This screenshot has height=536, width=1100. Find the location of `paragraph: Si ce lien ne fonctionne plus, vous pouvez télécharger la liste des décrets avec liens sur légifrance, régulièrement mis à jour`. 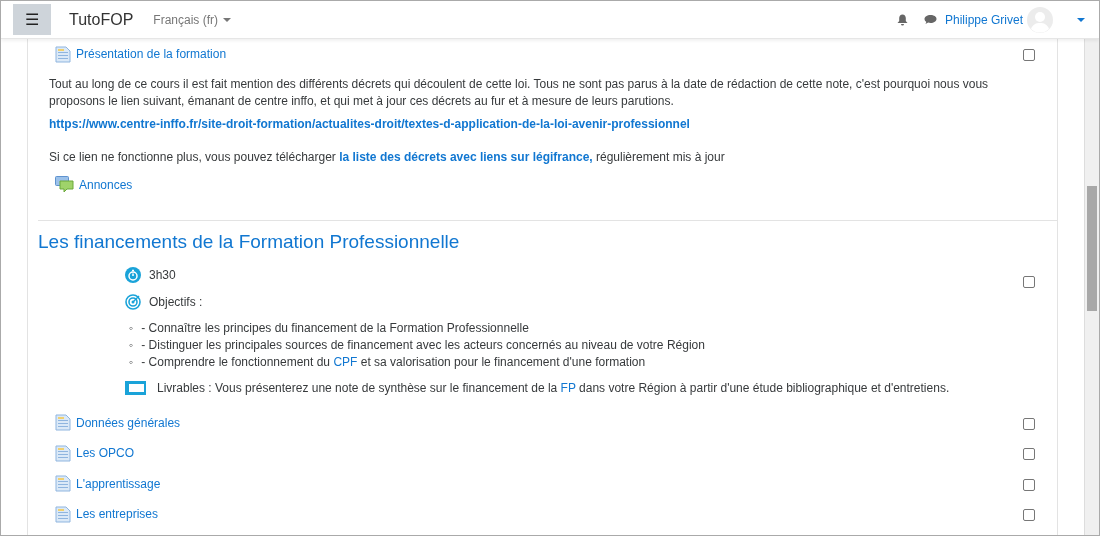

paragraph: Si ce lien ne fonctionne plus, vous pouvez télécharger la liste des décrets avec liens sur légifrance, régulièrement mis à jour is located at coordinates (387, 157).